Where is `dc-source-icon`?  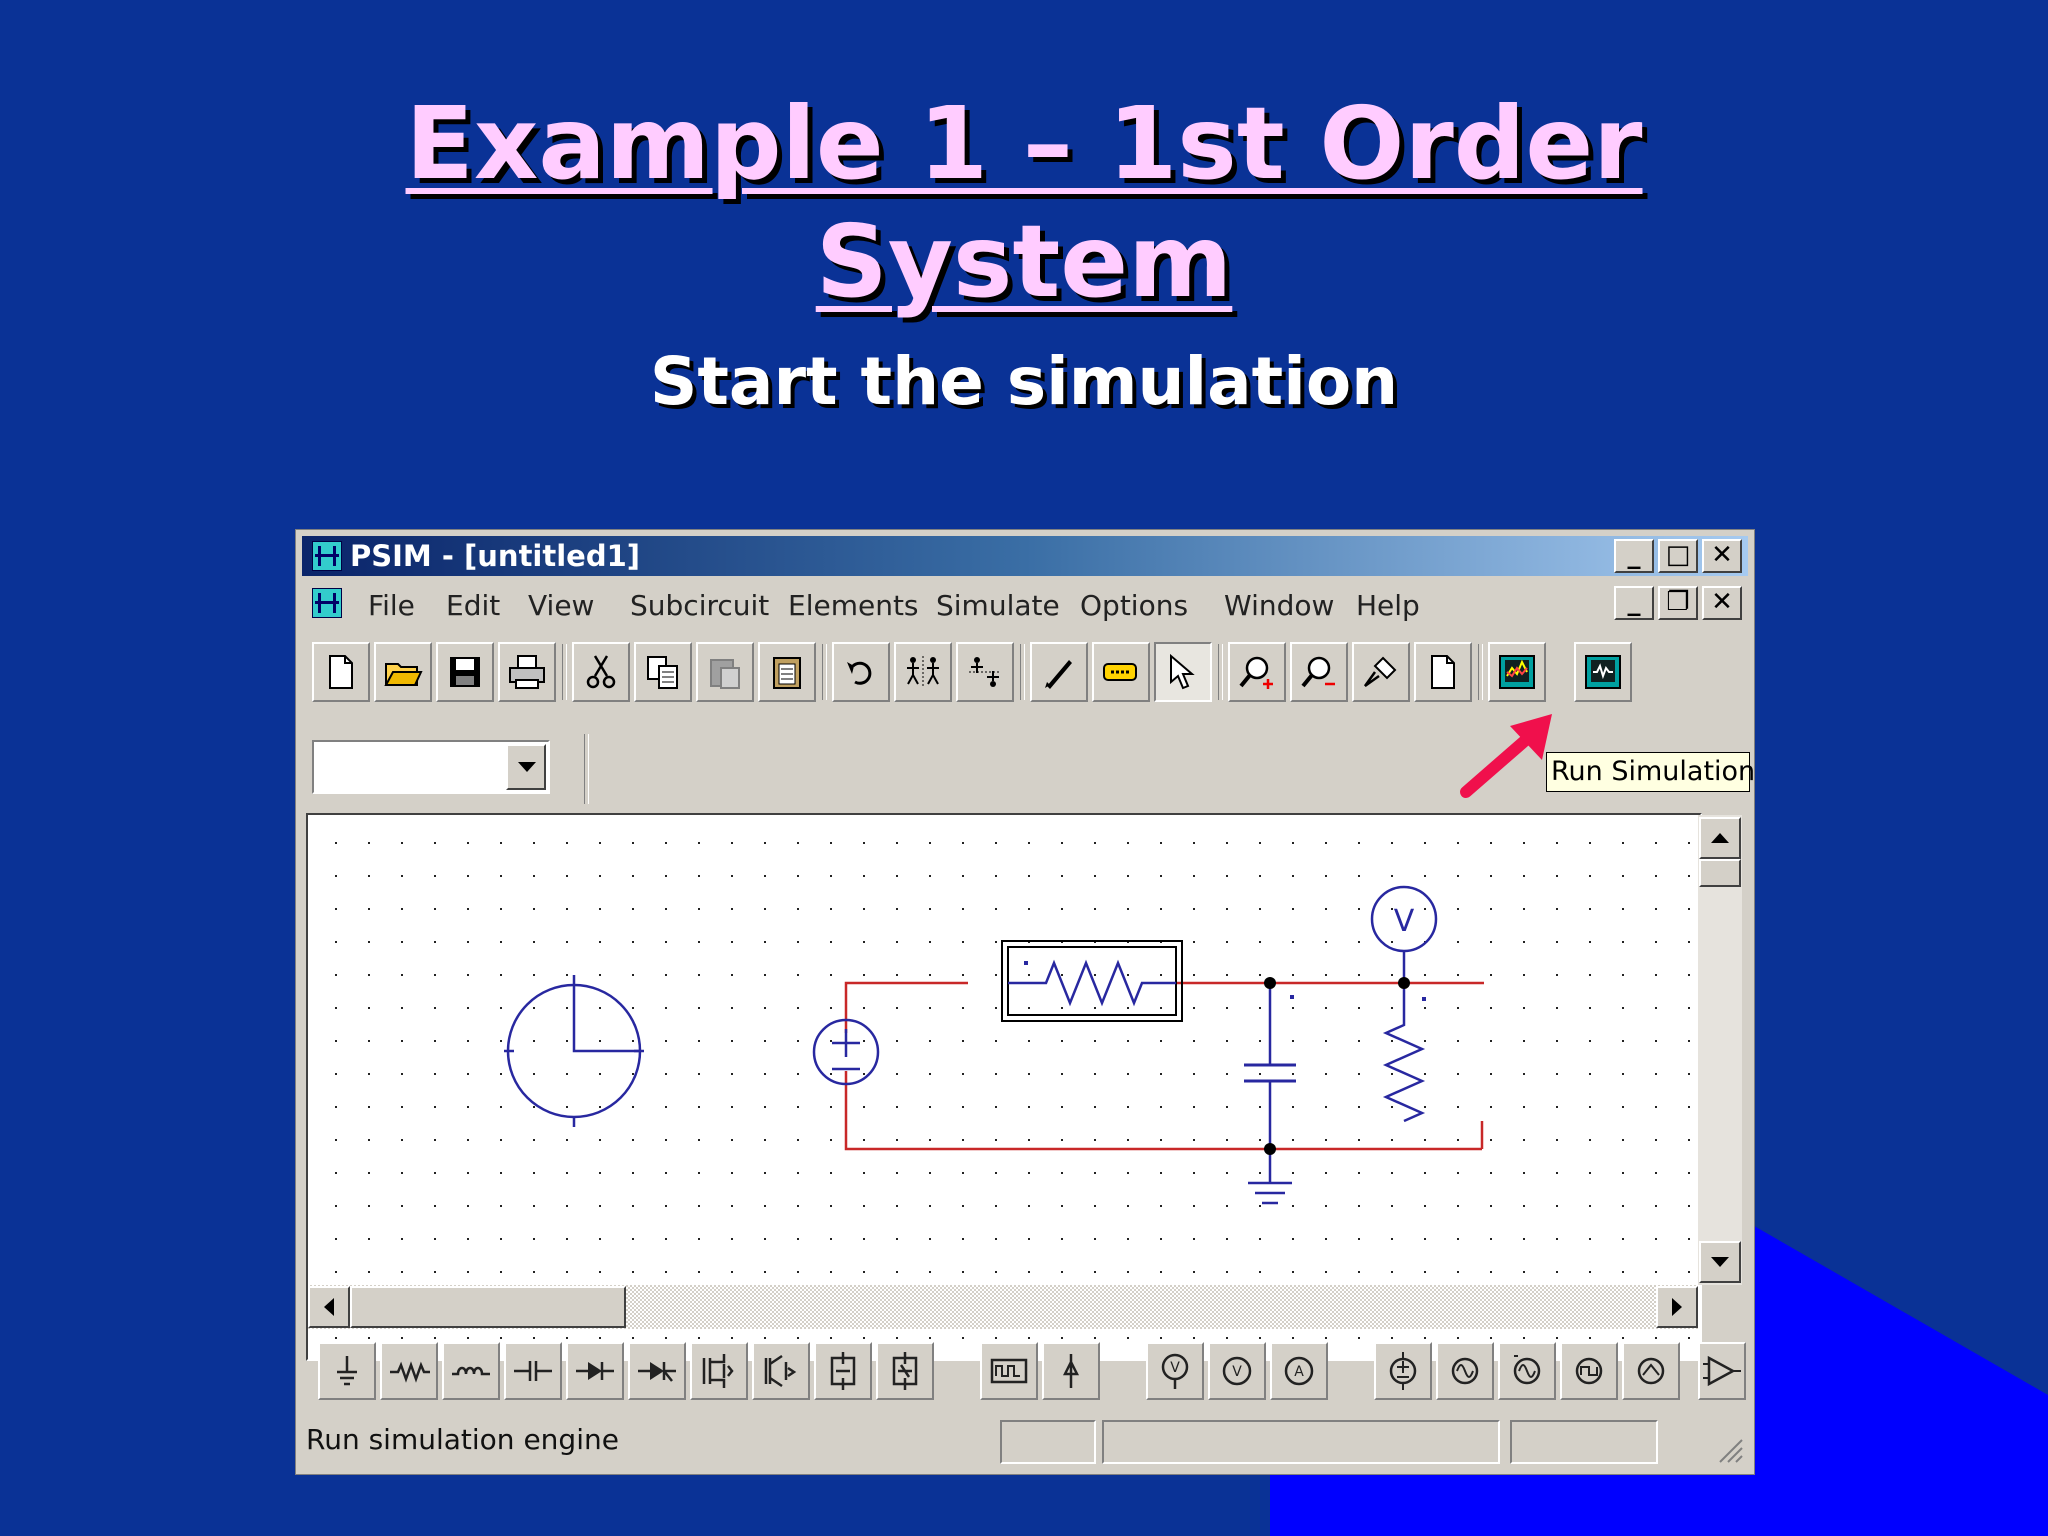 dc-source-icon is located at coordinates (1071, 1371).